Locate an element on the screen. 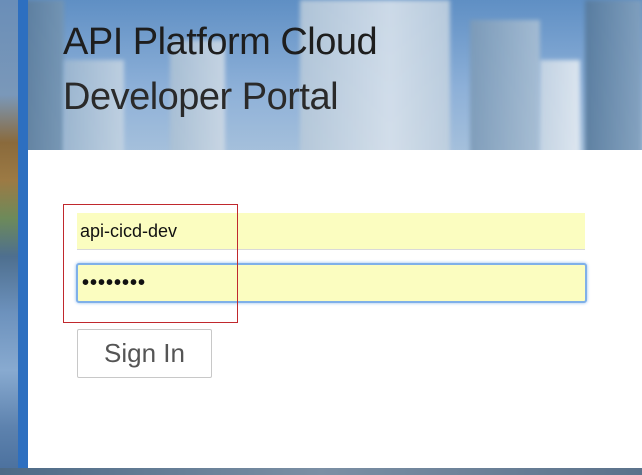 This screenshot has width=642, height=475. page-subtitle: Developer Portal is located at coordinates (201, 97).